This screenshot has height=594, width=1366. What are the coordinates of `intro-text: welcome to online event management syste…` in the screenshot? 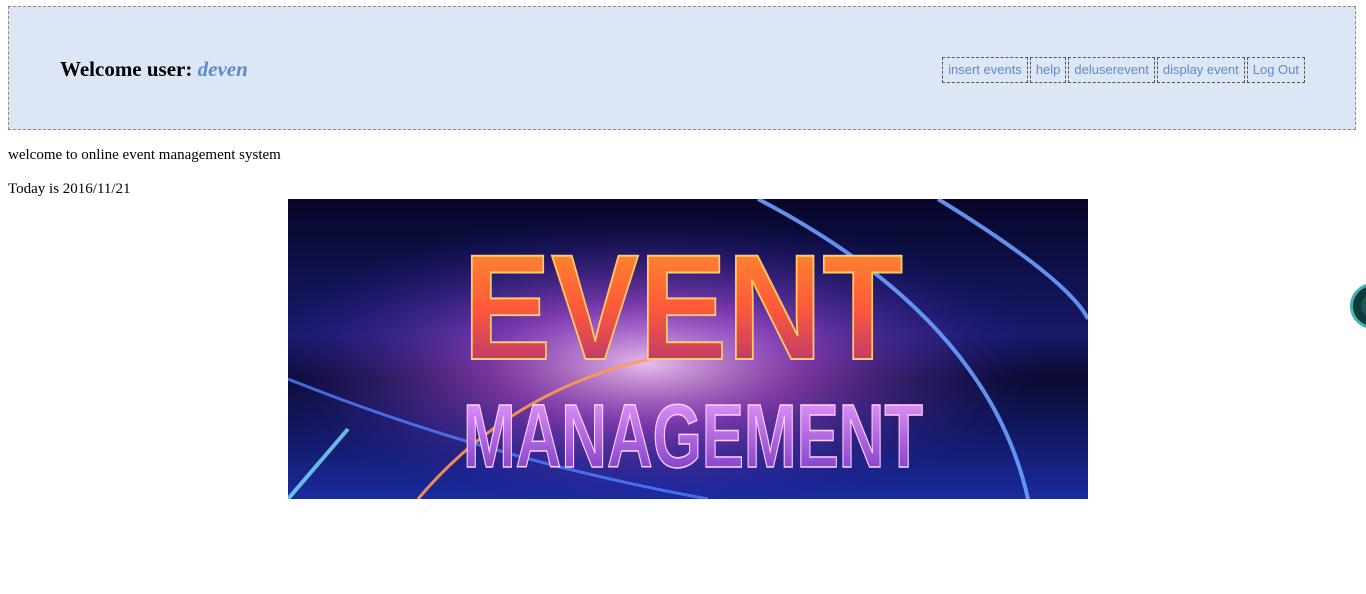 It's located at (144, 155).